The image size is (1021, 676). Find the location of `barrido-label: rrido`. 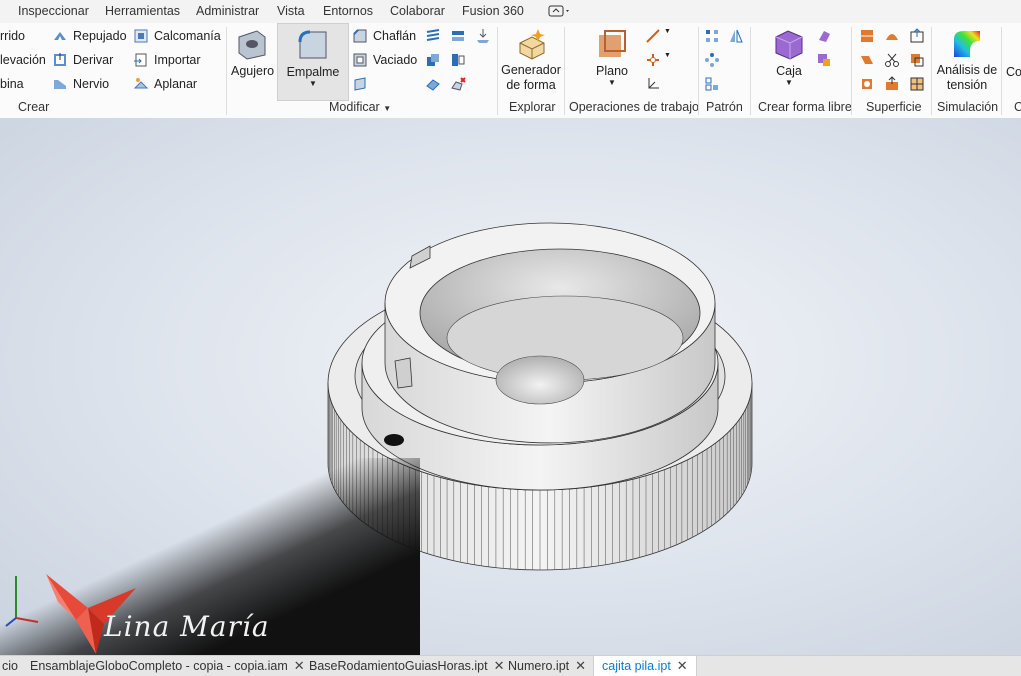

barrido-label: rrido is located at coordinates (13, 36).